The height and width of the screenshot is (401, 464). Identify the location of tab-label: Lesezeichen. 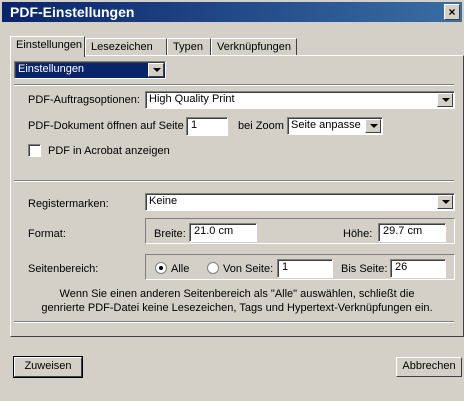
(122, 47).